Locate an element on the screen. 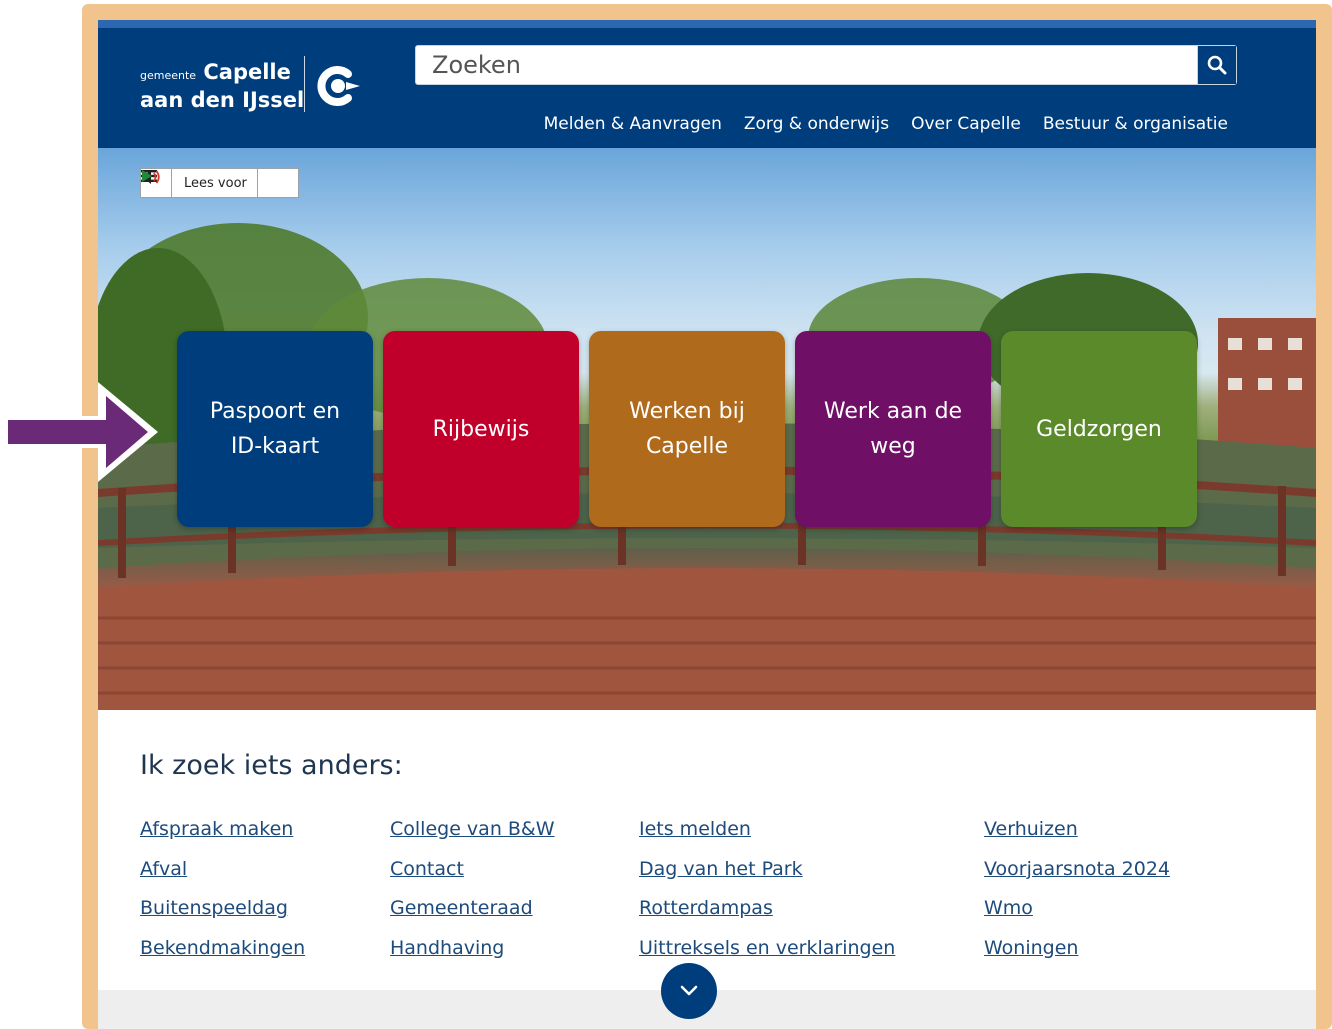  tile-paspoort-id-kaart: Paspoort en ID-kaart is located at coordinates (275, 429).